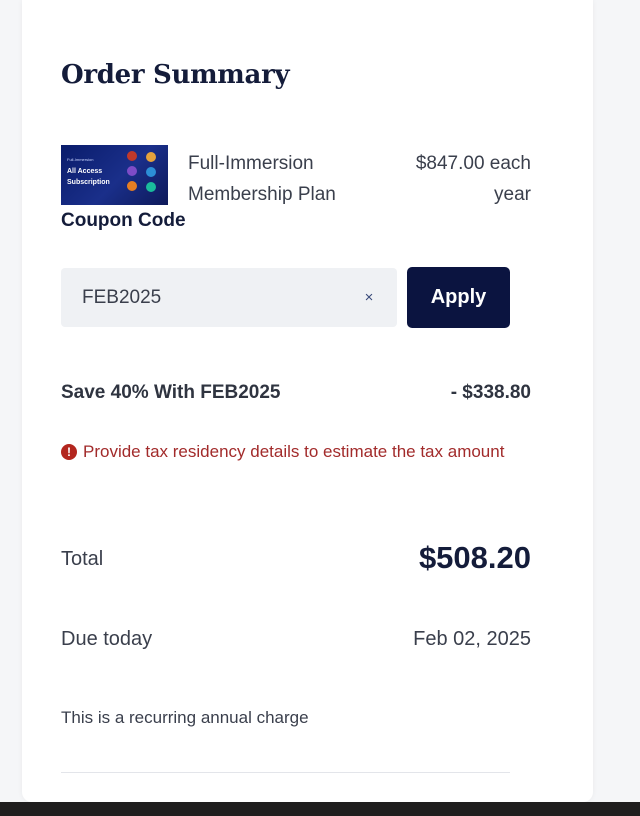 Image resolution: width=640 pixels, height=816 pixels. What do you see at coordinates (123, 220) in the screenshot?
I see `coupon-code-label: Coupon Code` at bounding box center [123, 220].